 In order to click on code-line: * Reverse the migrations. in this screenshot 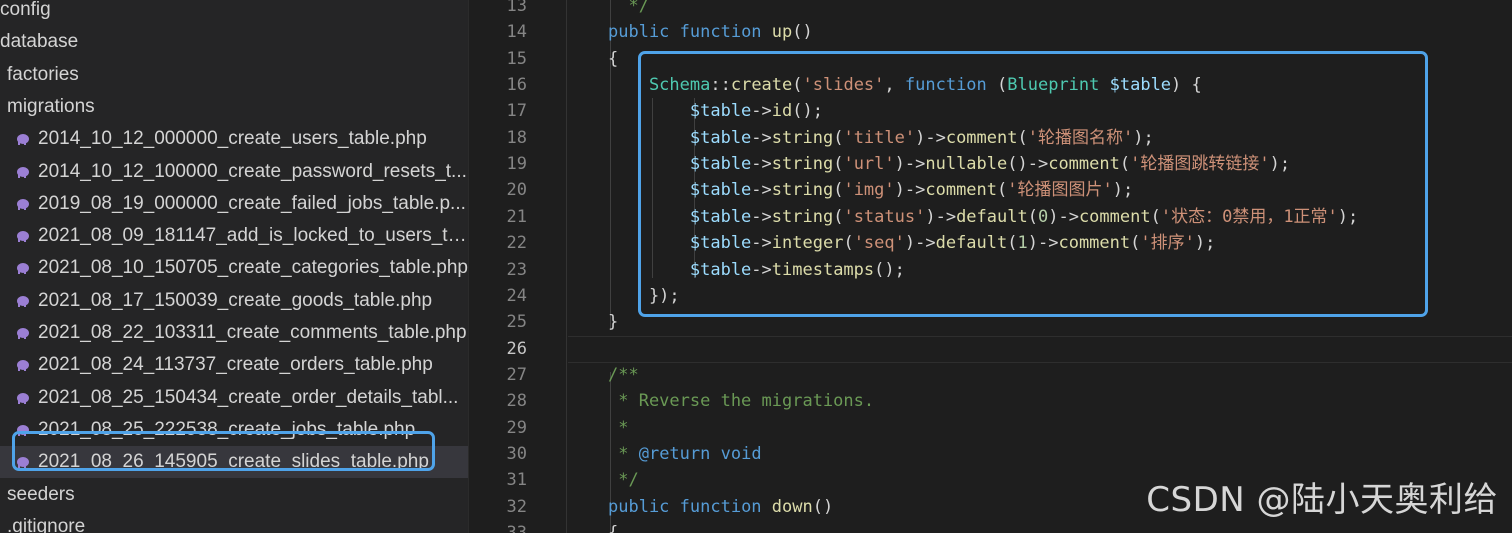, I will do `click(741, 401)`.